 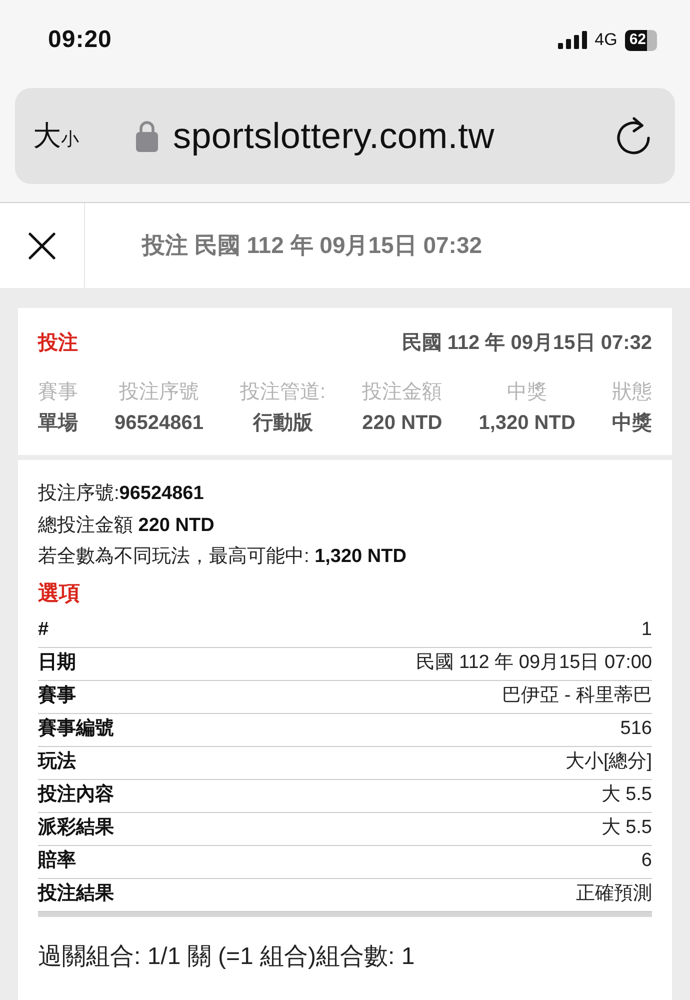 What do you see at coordinates (636, 729) in the screenshot?
I see `row-value: 516` at bounding box center [636, 729].